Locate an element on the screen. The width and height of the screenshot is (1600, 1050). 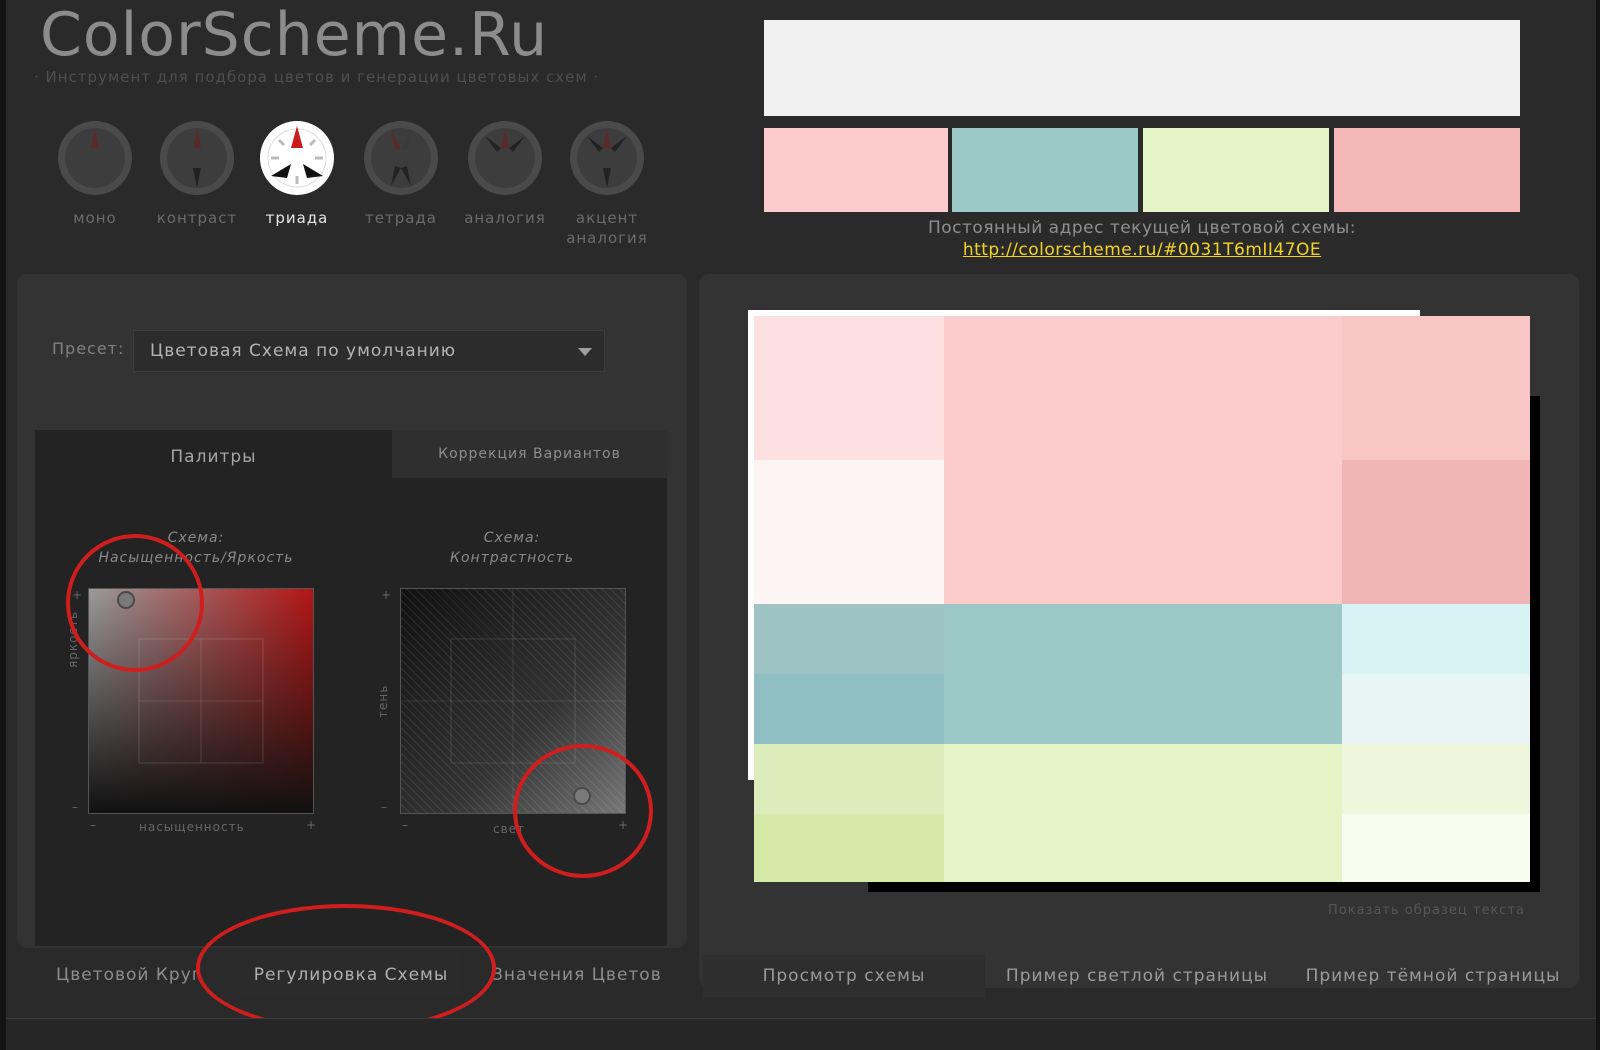
tab-scheme-preview: Просмотр схемы is located at coordinates (844, 976).